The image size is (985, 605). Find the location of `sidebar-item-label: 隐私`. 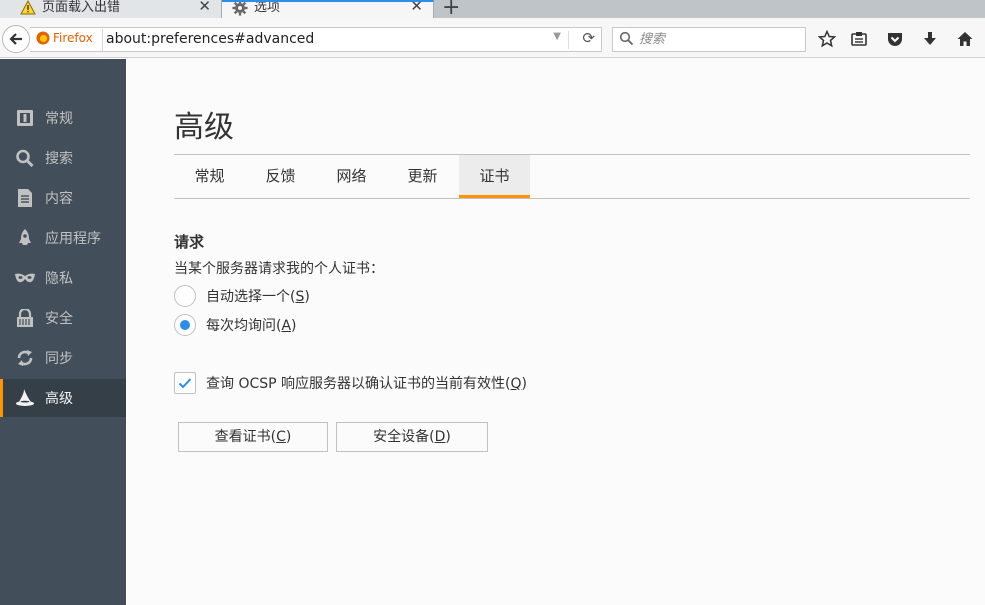

sidebar-item-label: 隐私 is located at coordinates (59, 278).